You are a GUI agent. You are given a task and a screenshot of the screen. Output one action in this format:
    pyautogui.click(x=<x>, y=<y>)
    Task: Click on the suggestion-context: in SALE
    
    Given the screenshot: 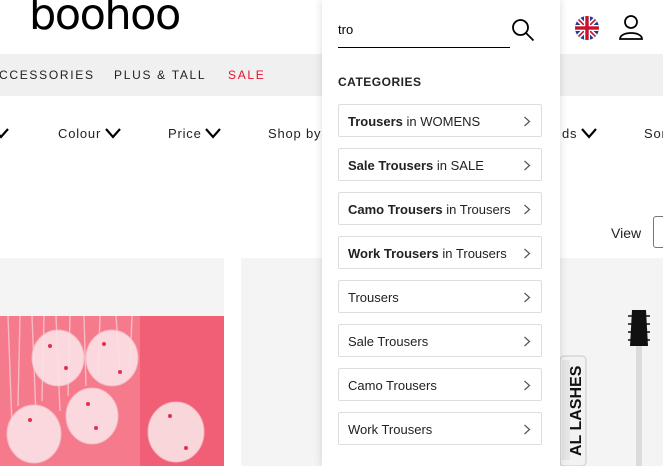 What is the action you would take?
    pyautogui.click(x=458, y=165)
    